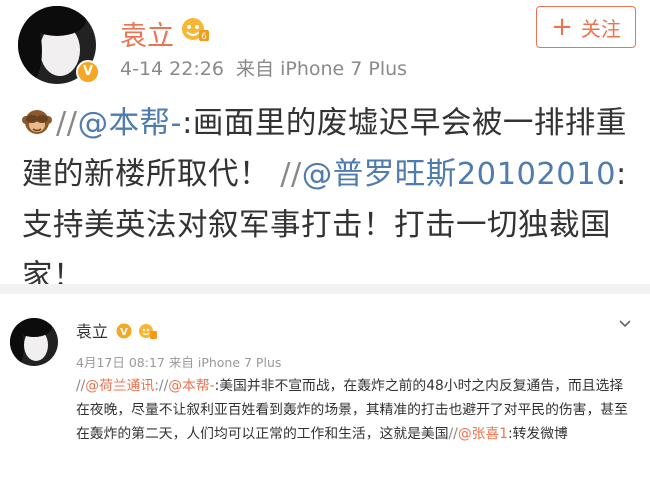 The height and width of the screenshot is (477, 650). What do you see at coordinates (120, 362) in the screenshot?
I see `post-timestamp: 4月17日 08:17` at bounding box center [120, 362].